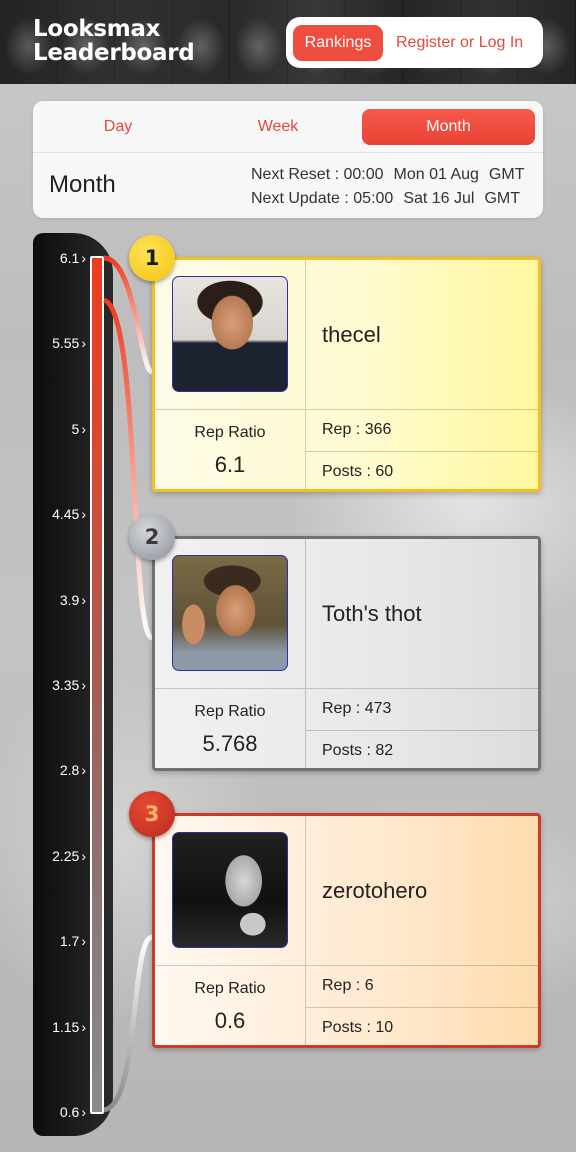  I want to click on scale-tick-label: 1.7, so click(63, 941).